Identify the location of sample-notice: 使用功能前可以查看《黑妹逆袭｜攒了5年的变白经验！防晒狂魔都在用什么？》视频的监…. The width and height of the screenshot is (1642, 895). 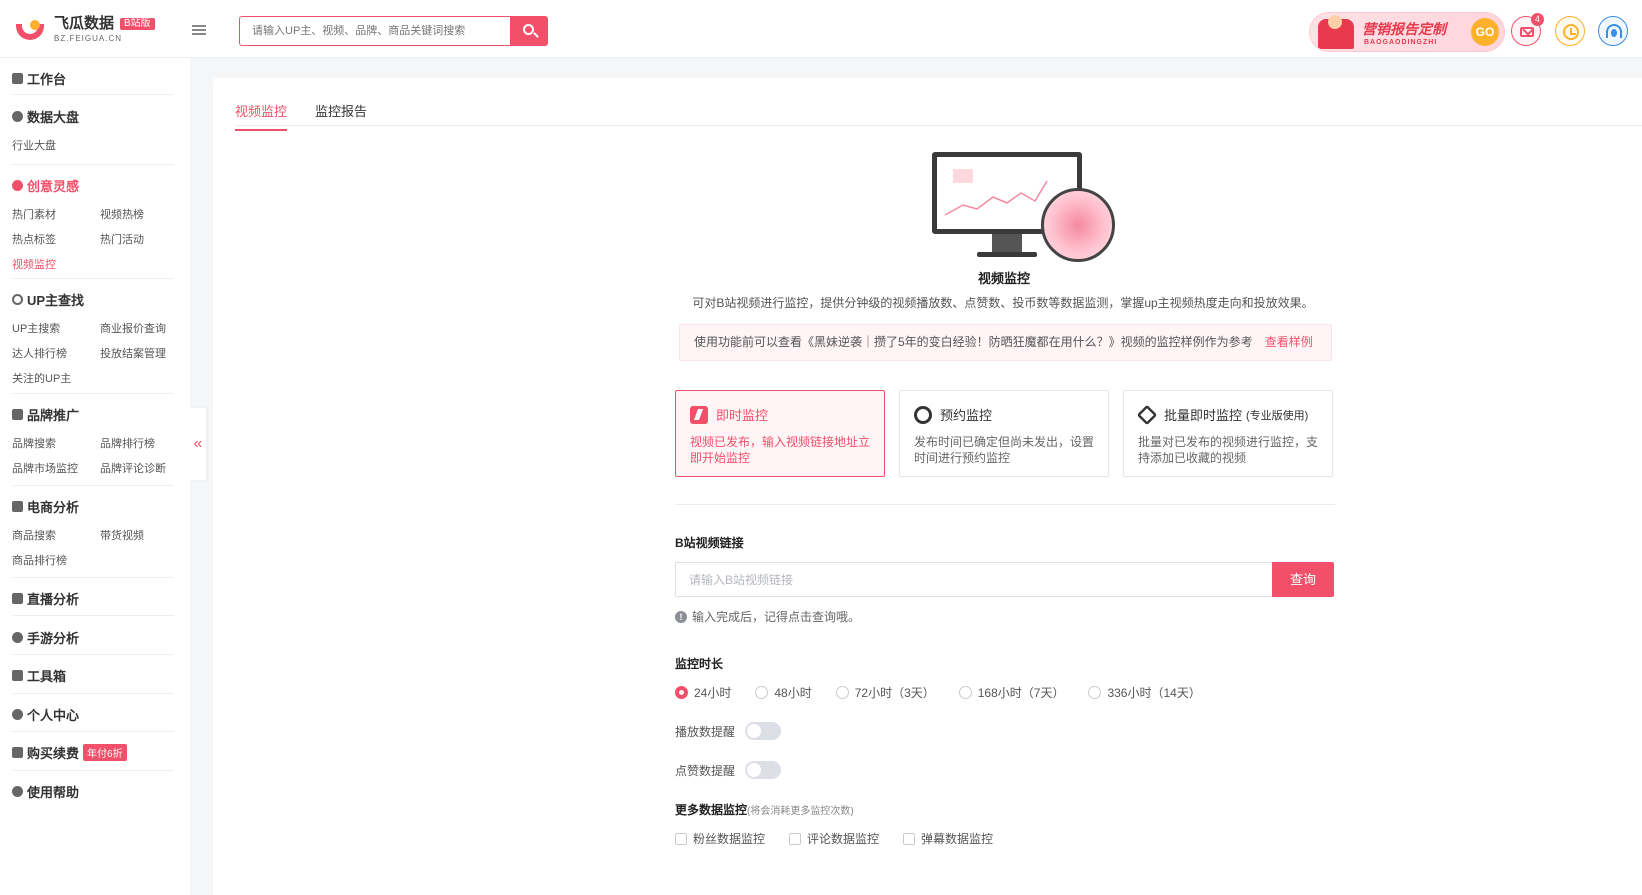
(1005, 342).